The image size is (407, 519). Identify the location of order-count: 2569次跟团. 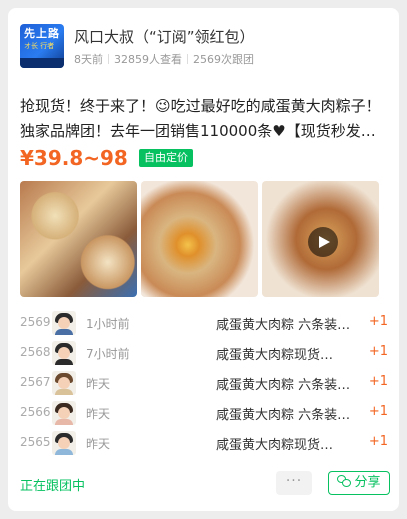
(223, 59).